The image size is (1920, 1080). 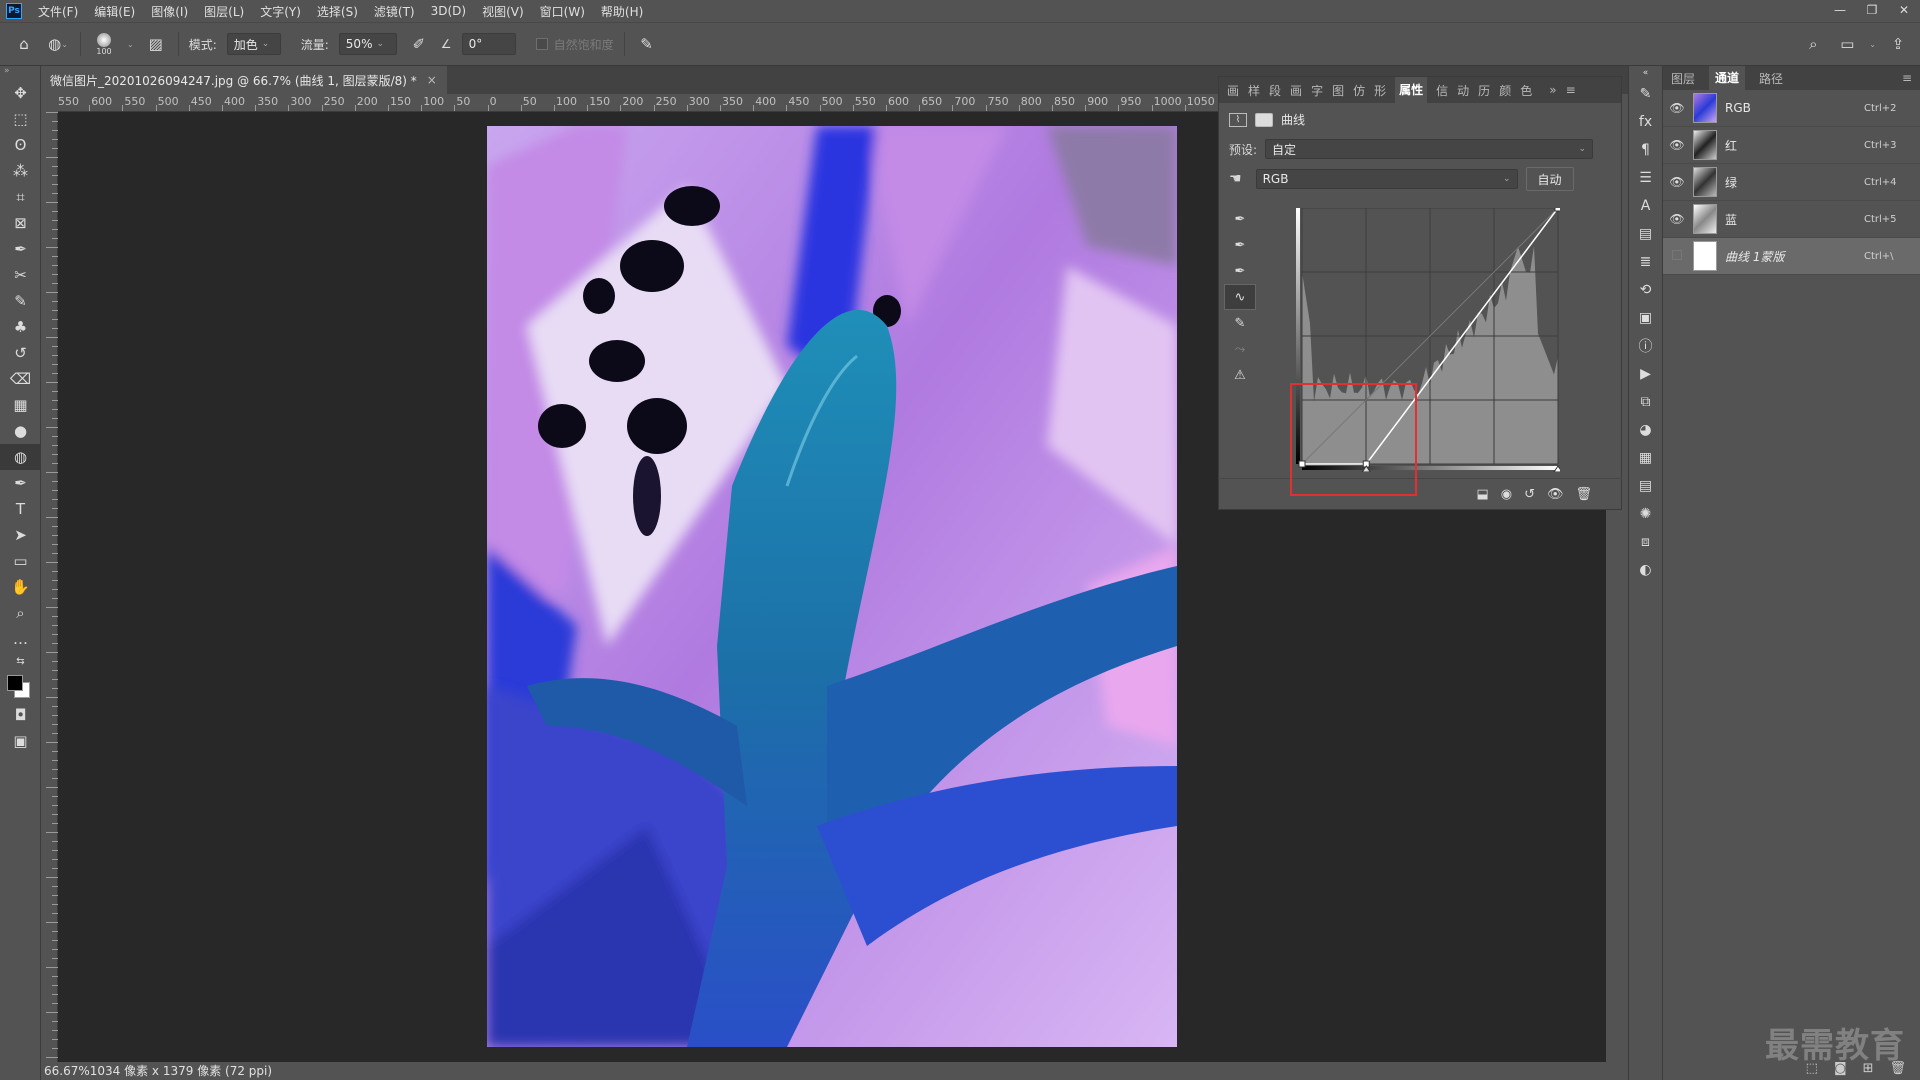 What do you see at coordinates (58, 11) in the screenshot?
I see `menu-file: 文件(F)` at bounding box center [58, 11].